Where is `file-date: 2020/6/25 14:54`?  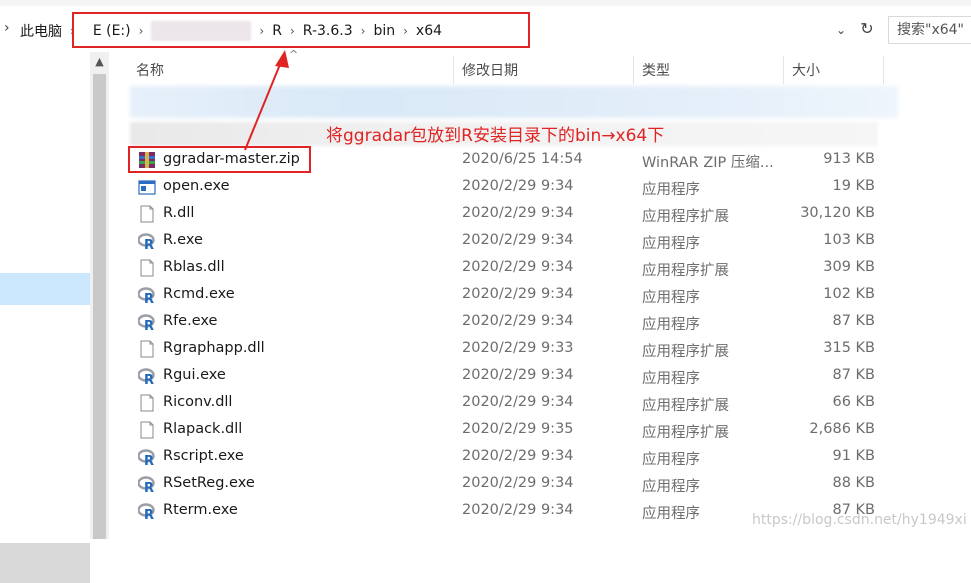
file-date: 2020/6/25 14:54 is located at coordinates (522, 159).